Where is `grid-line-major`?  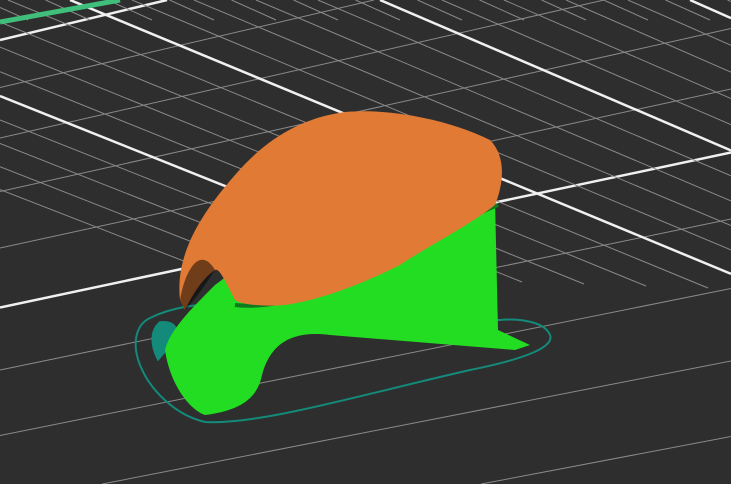 grid-line-major is located at coordinates (710, 10).